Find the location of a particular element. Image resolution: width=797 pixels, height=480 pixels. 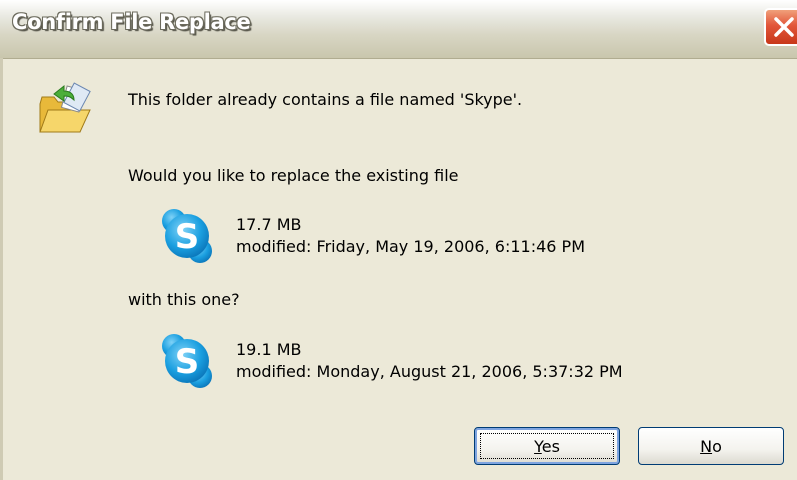

folder-replace-icon is located at coordinates (66, 112).